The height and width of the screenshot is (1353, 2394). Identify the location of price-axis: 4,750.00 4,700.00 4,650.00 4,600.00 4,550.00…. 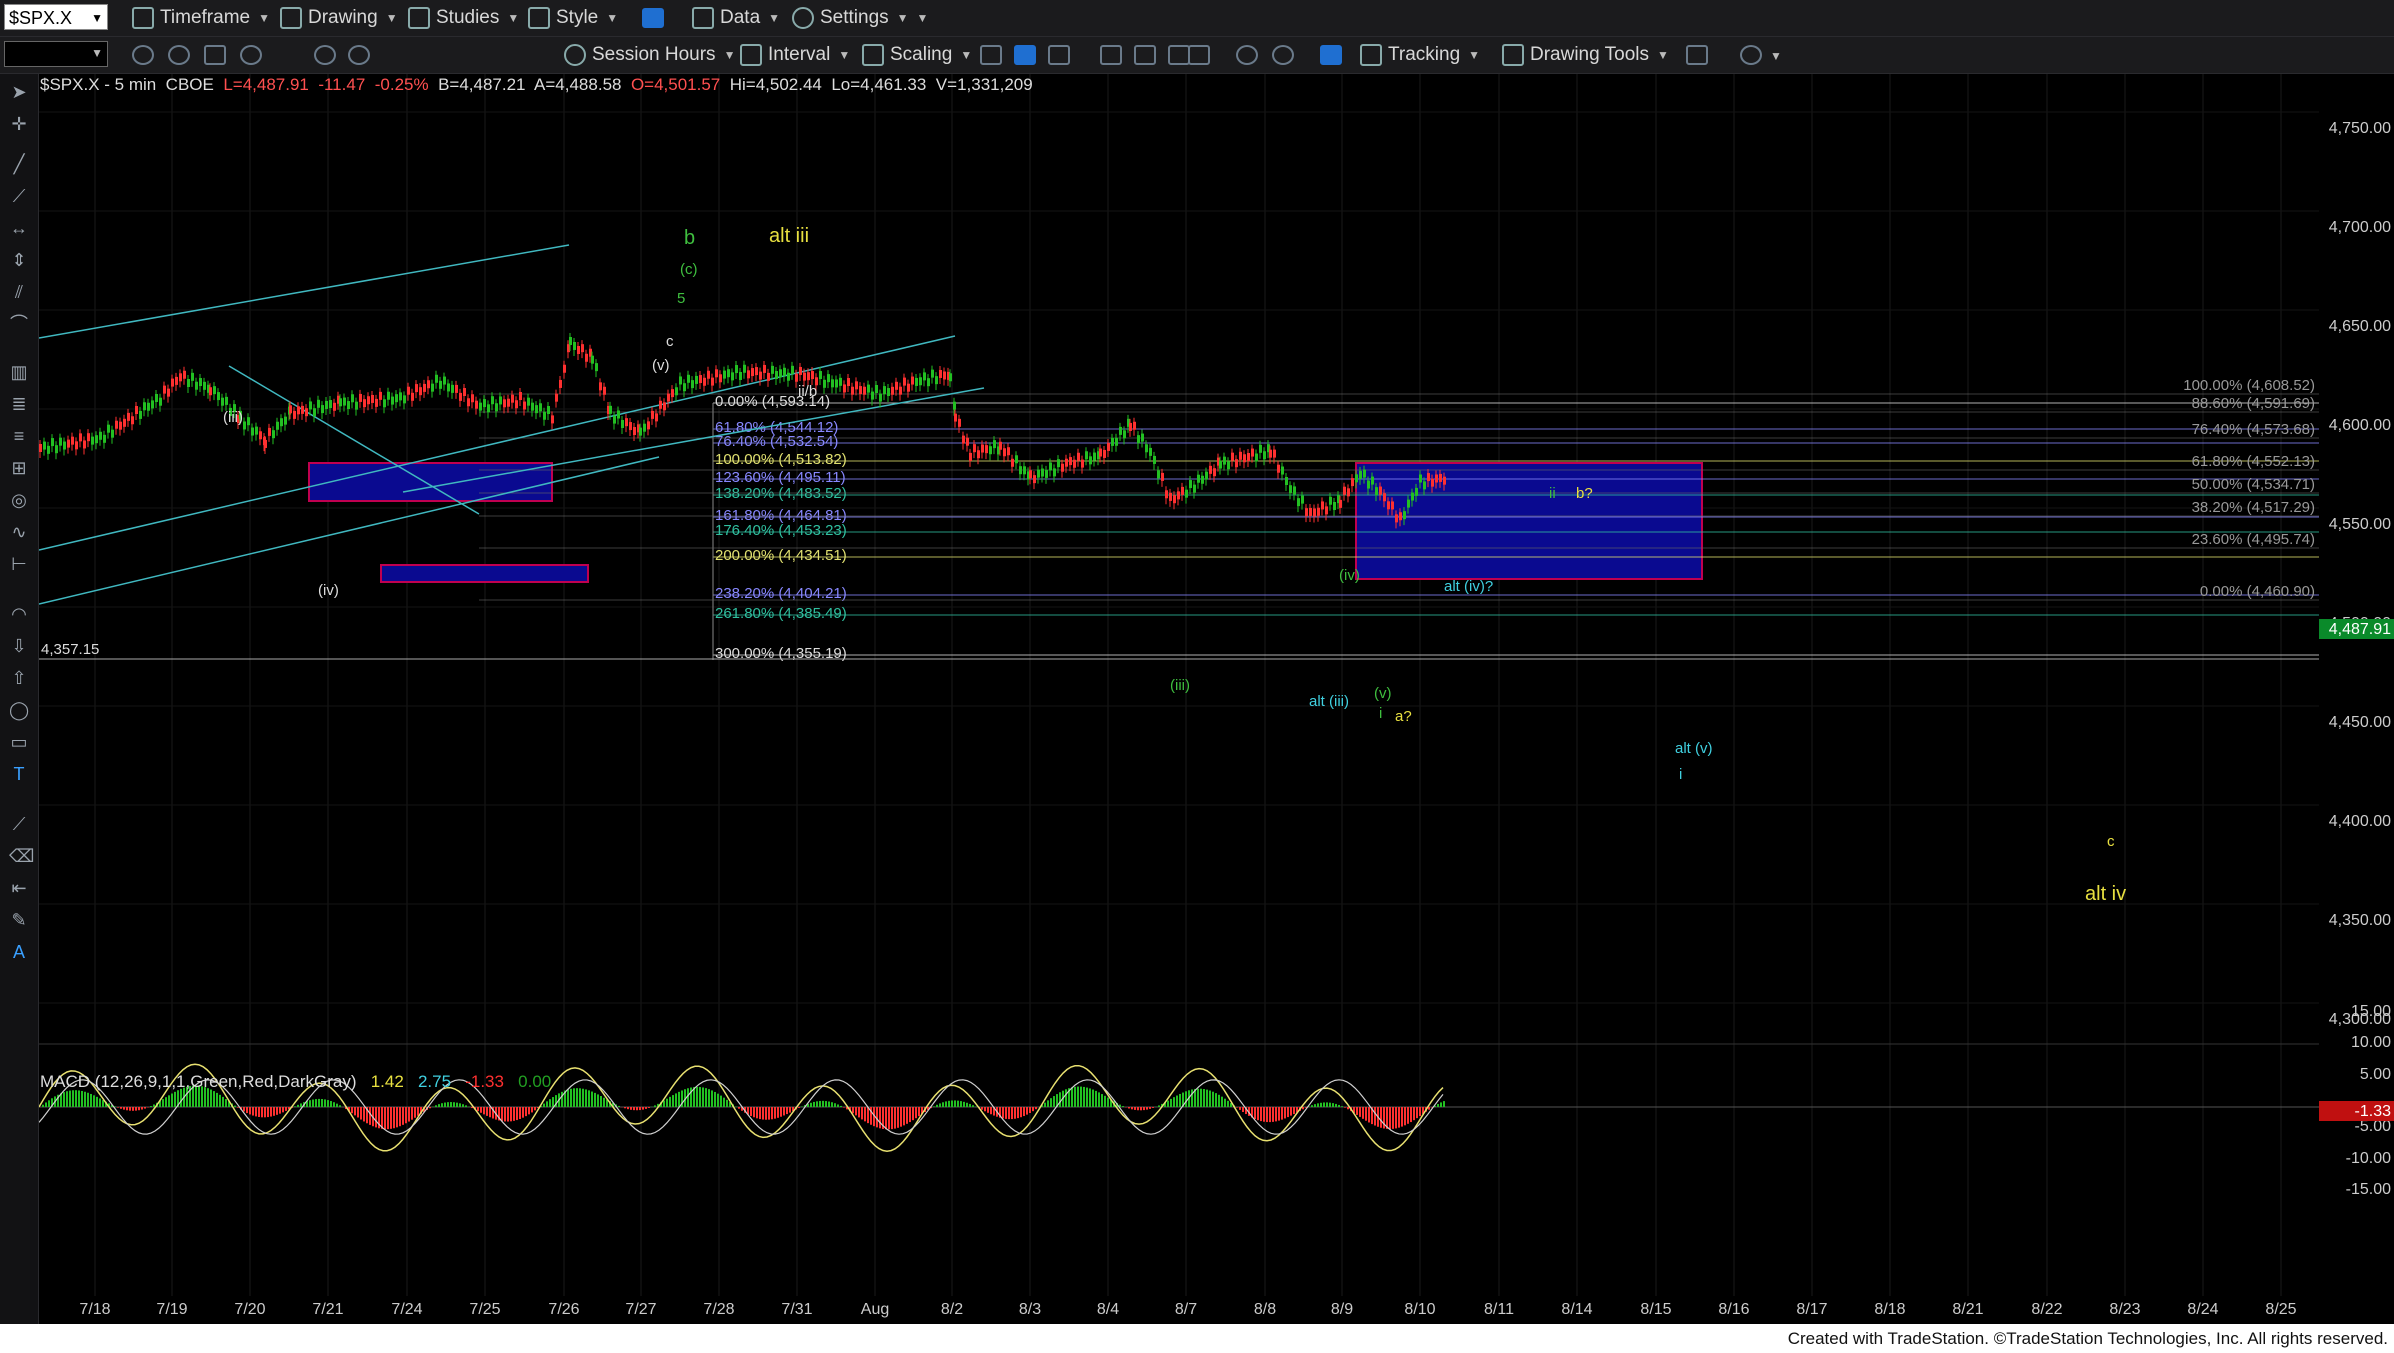
(2356, 699).